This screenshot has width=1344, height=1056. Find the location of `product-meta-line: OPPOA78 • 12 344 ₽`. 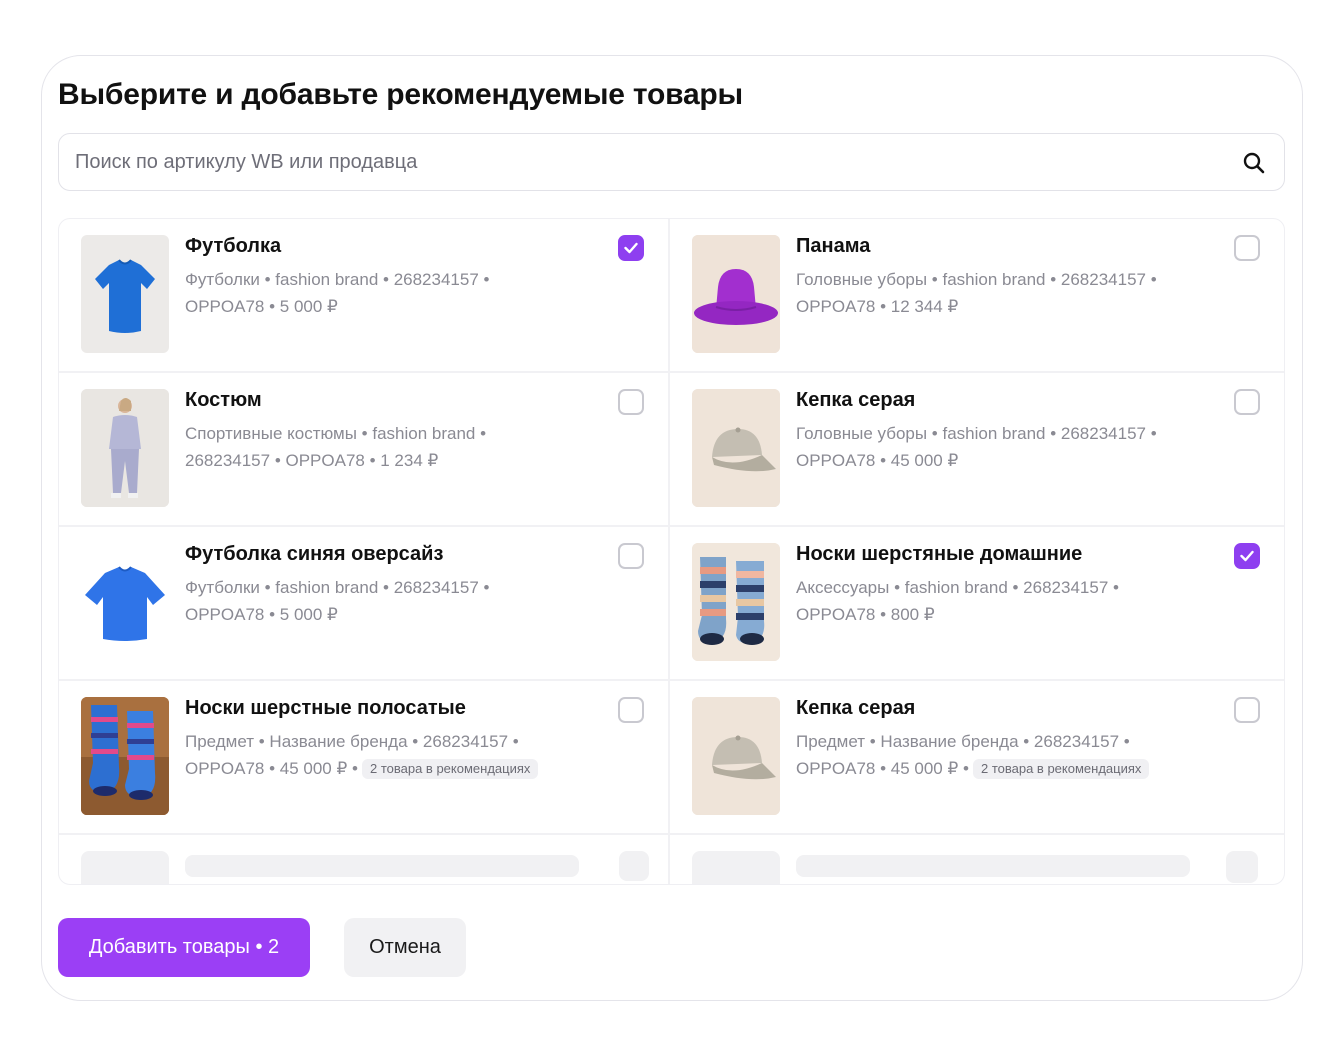

product-meta-line: OPPOA78 • 12 344 ₽ is located at coordinates (877, 306).